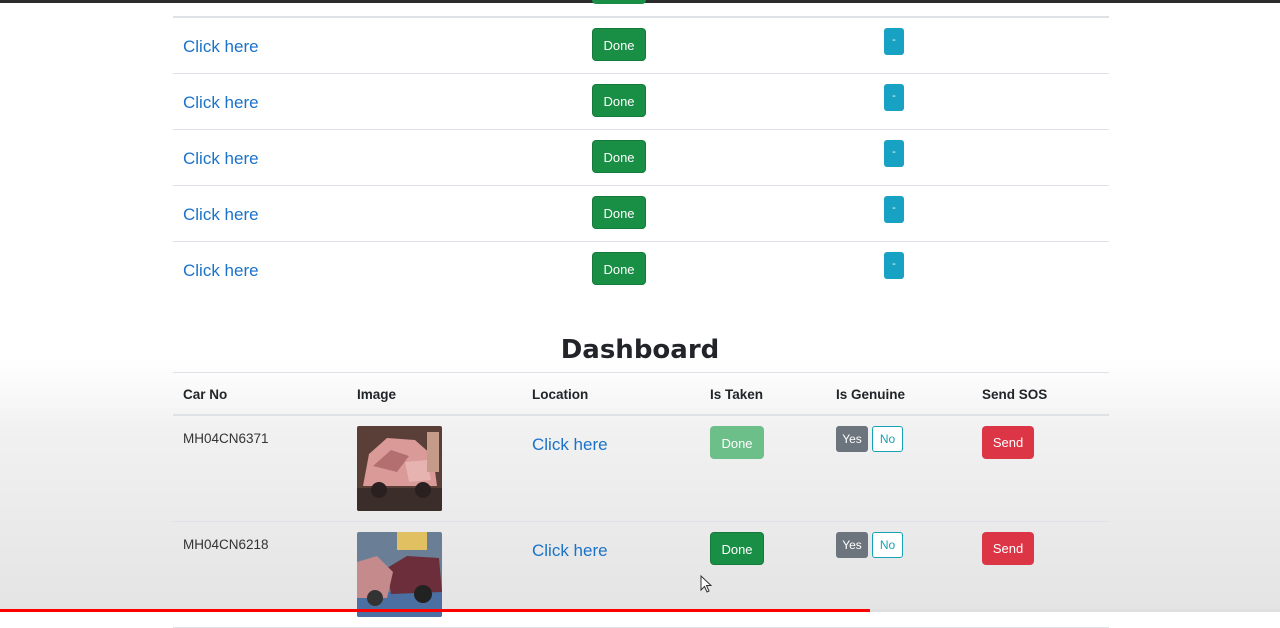 The height and width of the screenshot is (628, 1280). What do you see at coordinates (226, 438) in the screenshot?
I see `car-number: MH04CN6371` at bounding box center [226, 438].